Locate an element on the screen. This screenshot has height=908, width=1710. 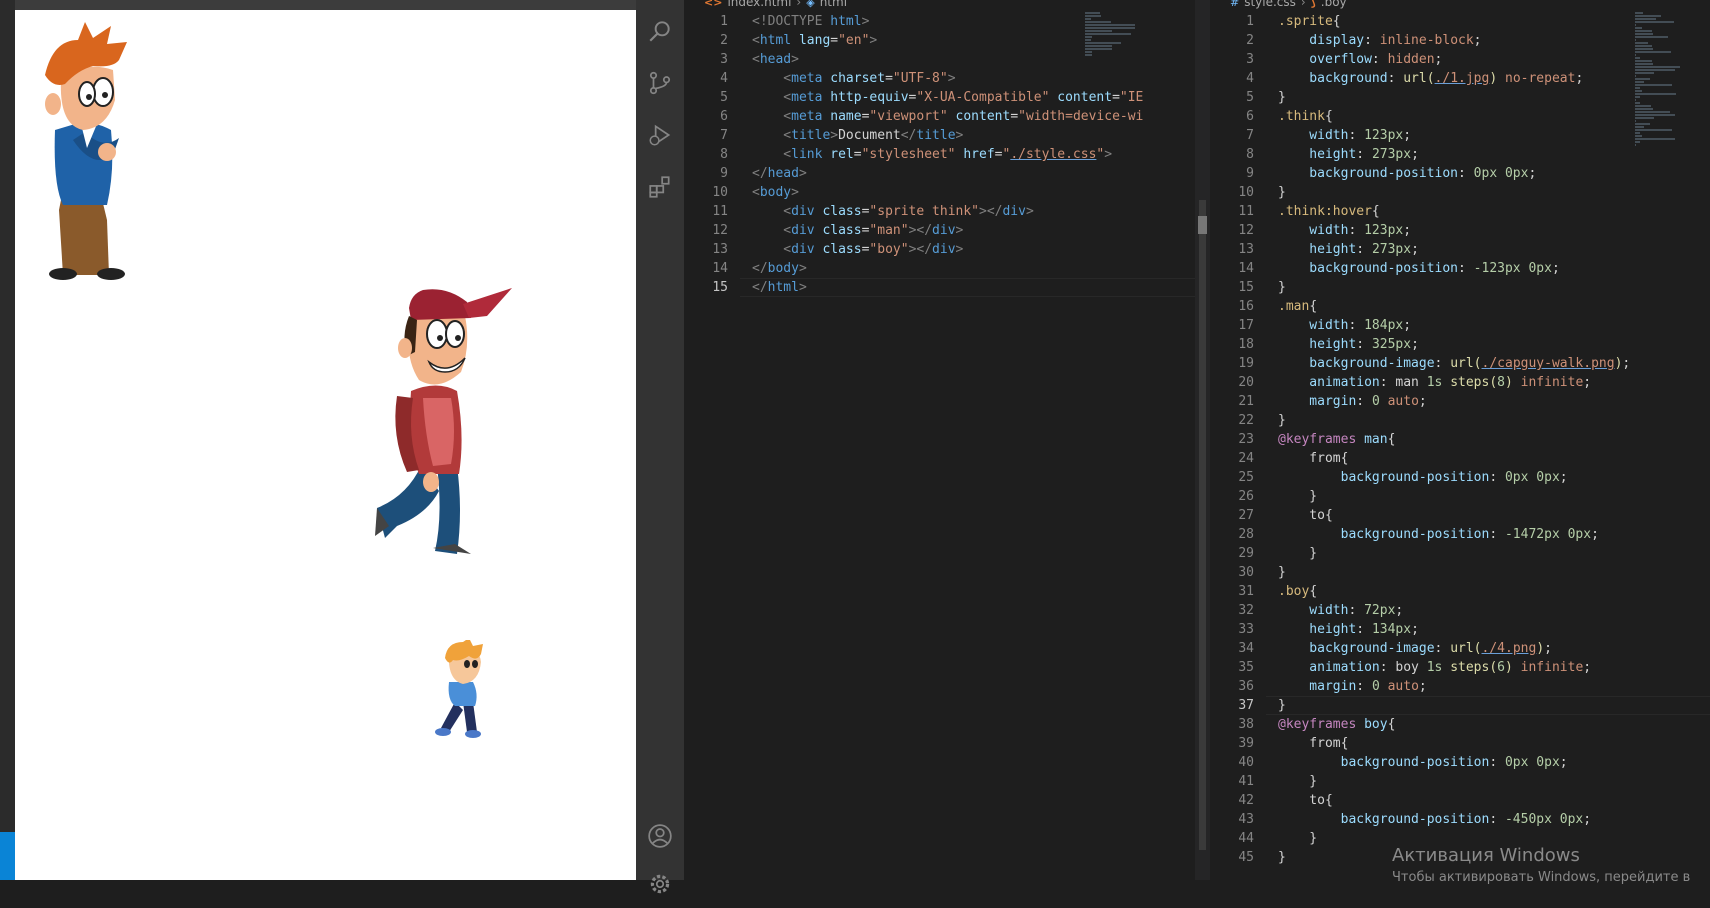
code-line: 12 <div class="man"></div> is located at coordinates (939, 230).